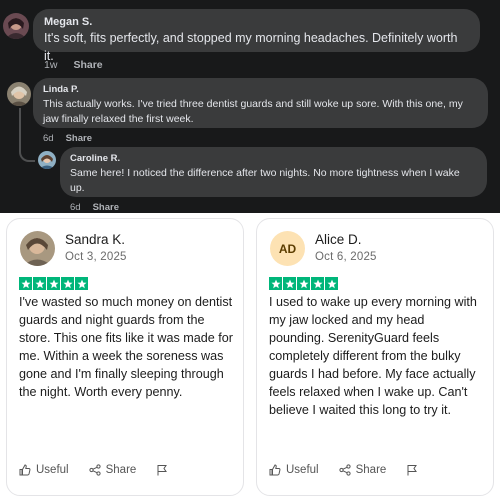 The image size is (500, 500). What do you see at coordinates (287, 248) in the screenshot?
I see `reviewer-avatar: AD` at bounding box center [287, 248].